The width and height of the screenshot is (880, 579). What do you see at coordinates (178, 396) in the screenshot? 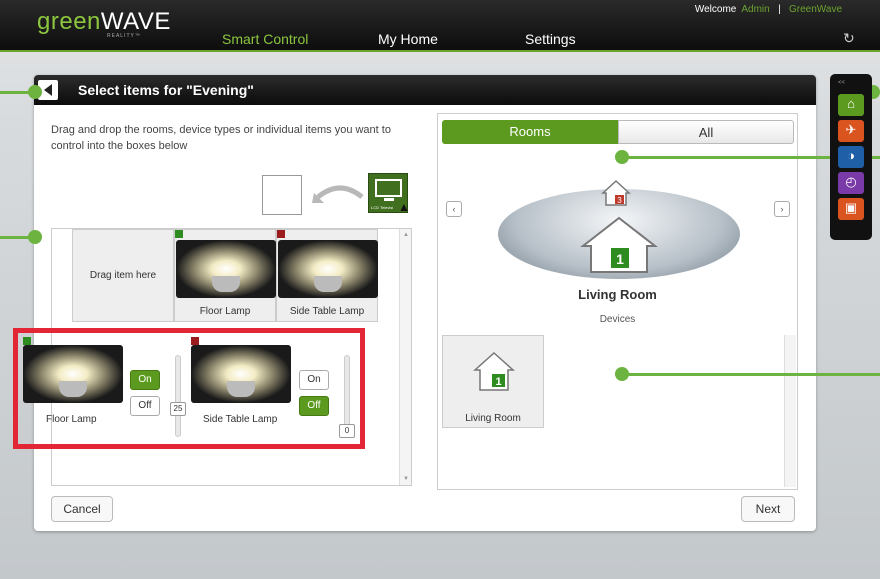
I see `floor-lamp-dimmer-slider` at bounding box center [178, 396].